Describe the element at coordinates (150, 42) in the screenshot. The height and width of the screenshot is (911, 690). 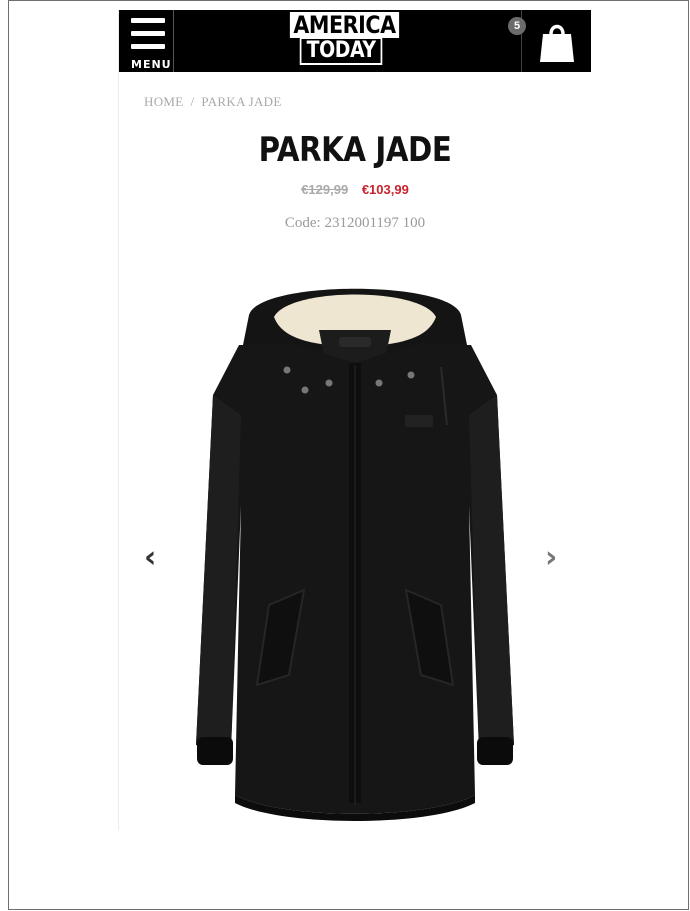
I see `menu-button: MENU` at that location.